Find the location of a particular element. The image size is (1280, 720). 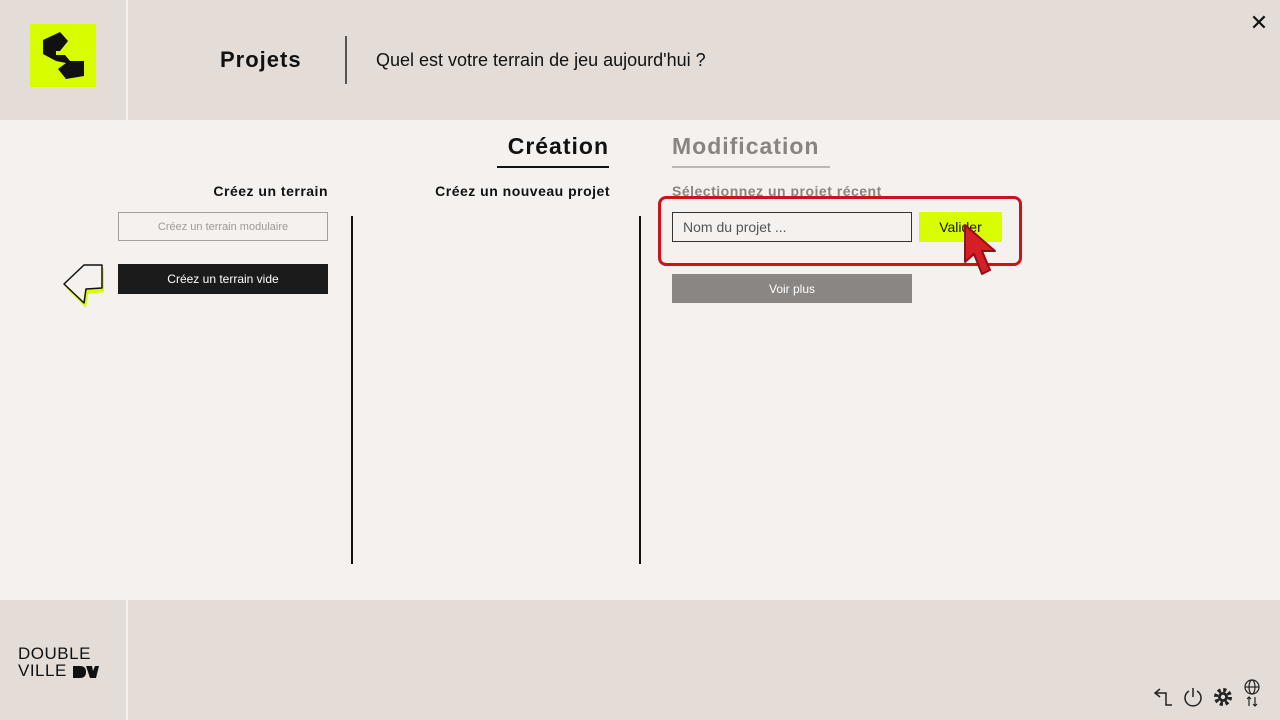

app-logo is located at coordinates (63, 55).